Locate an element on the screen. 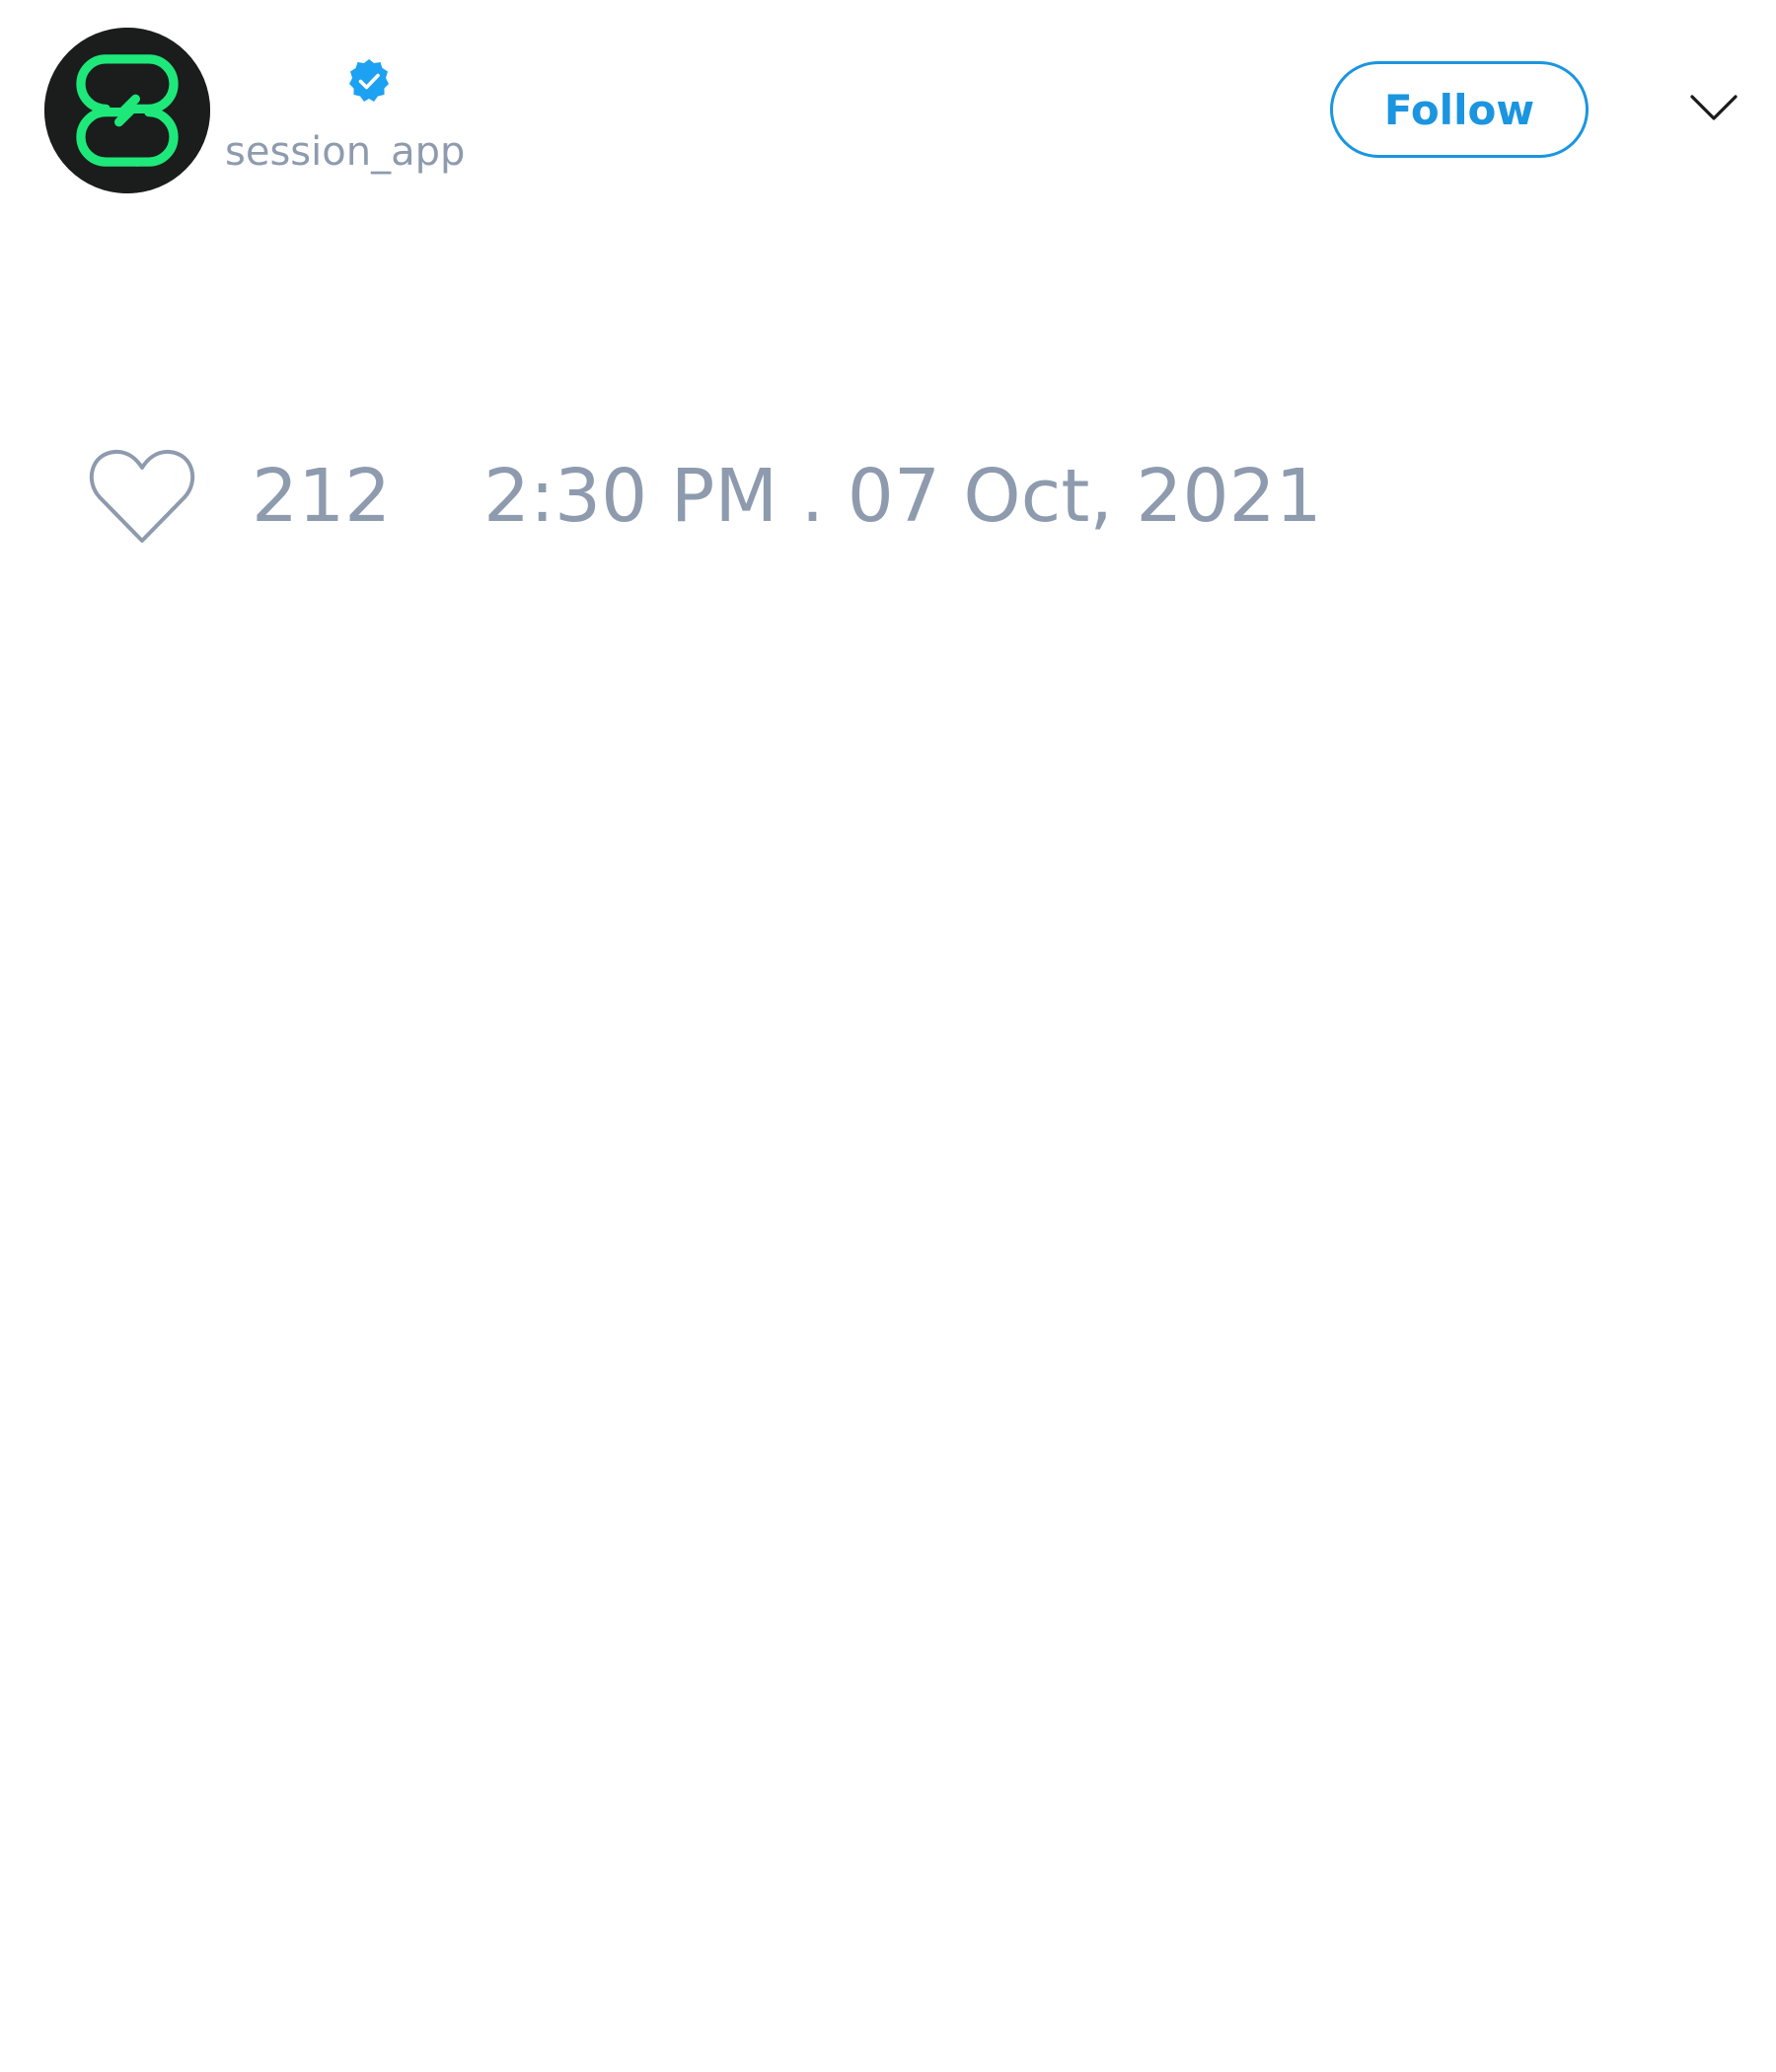  author-handle: session_app is located at coordinates (345, 152).